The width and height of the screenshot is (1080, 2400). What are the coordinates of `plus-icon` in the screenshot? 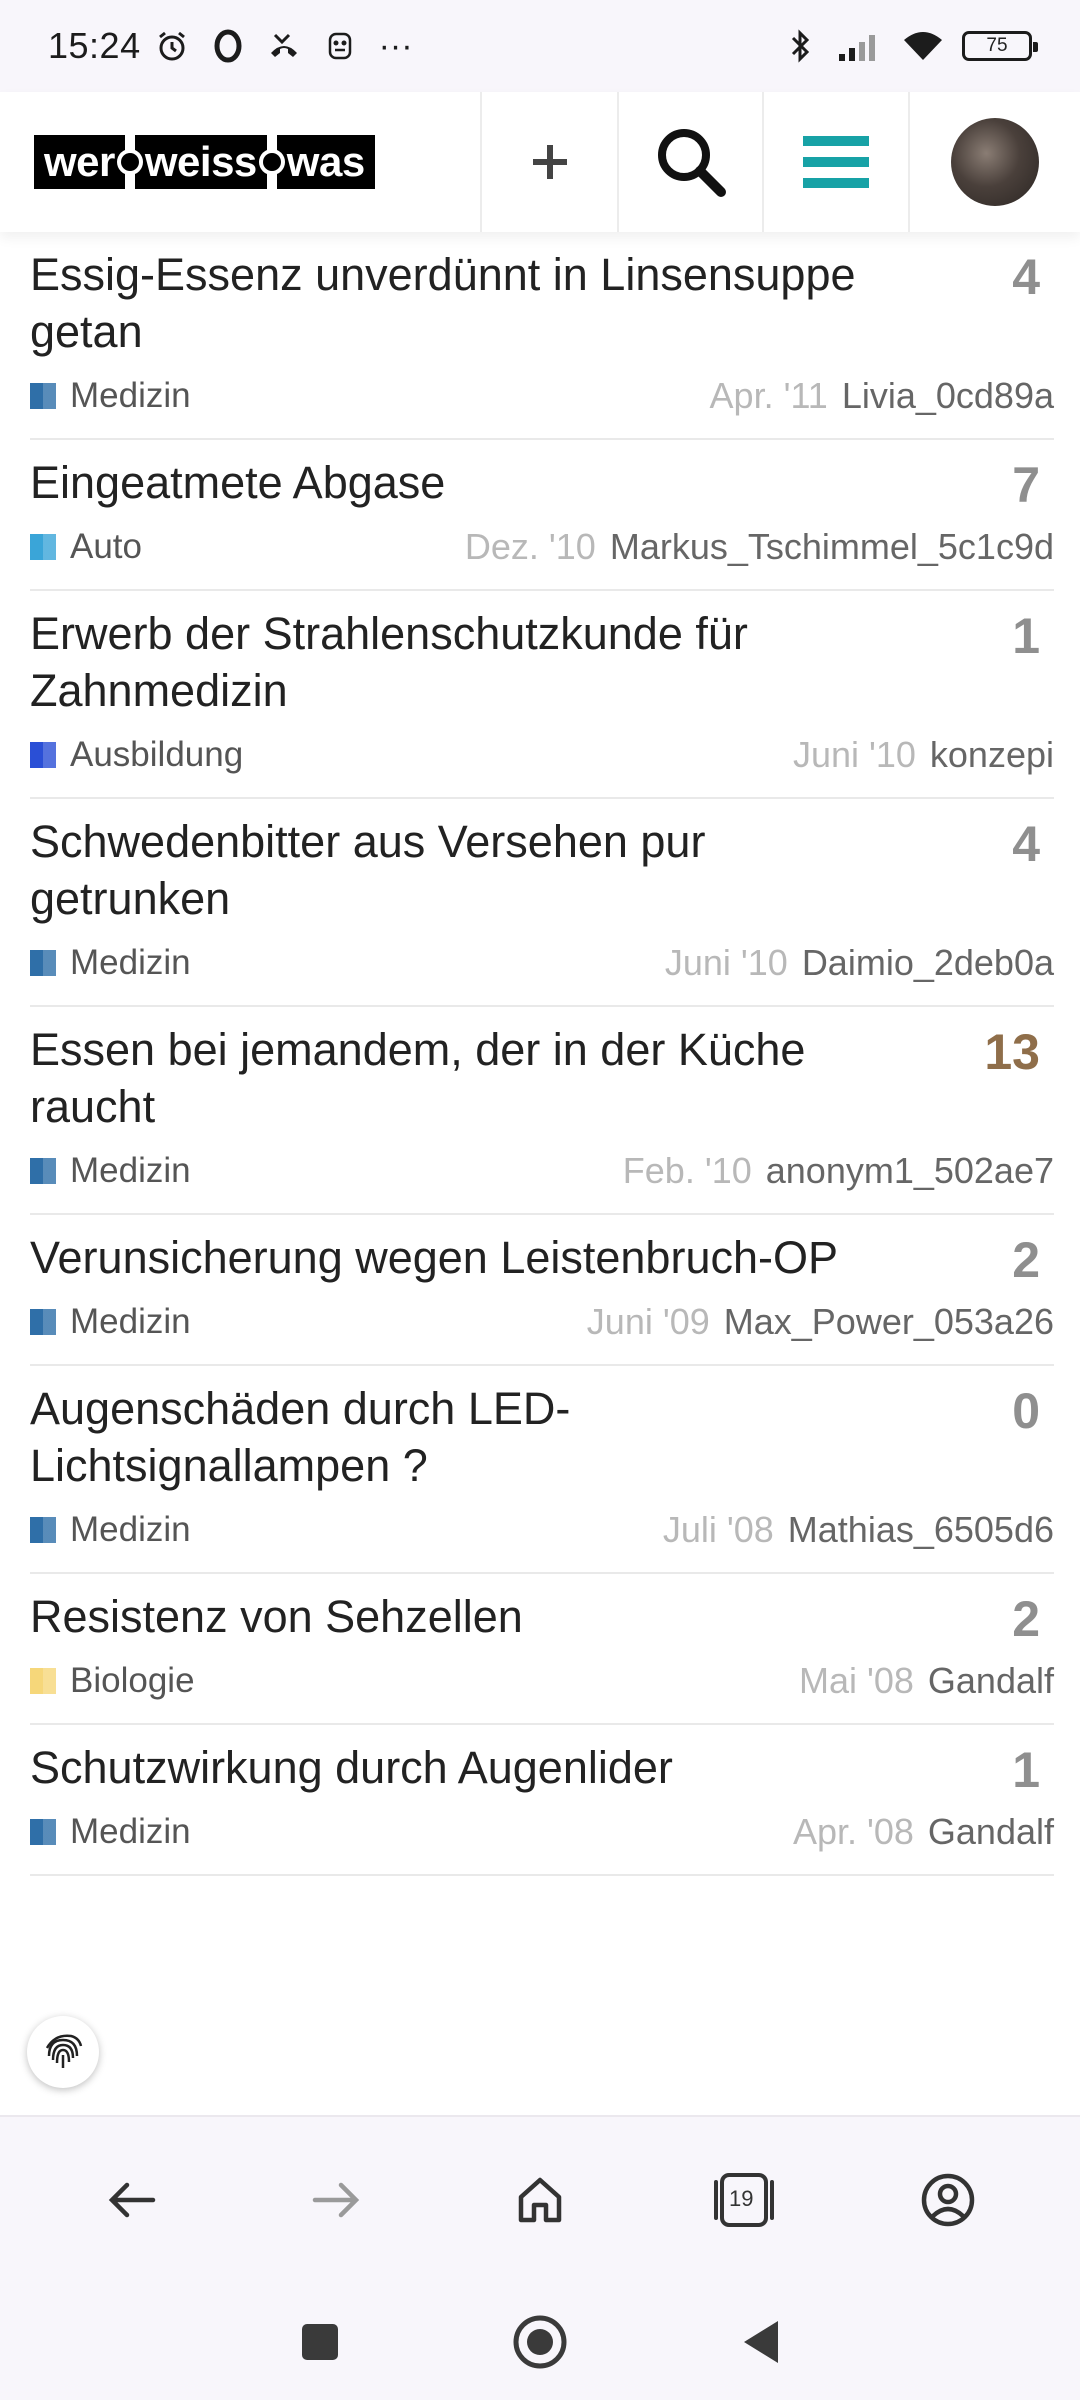 It's located at (549, 162).